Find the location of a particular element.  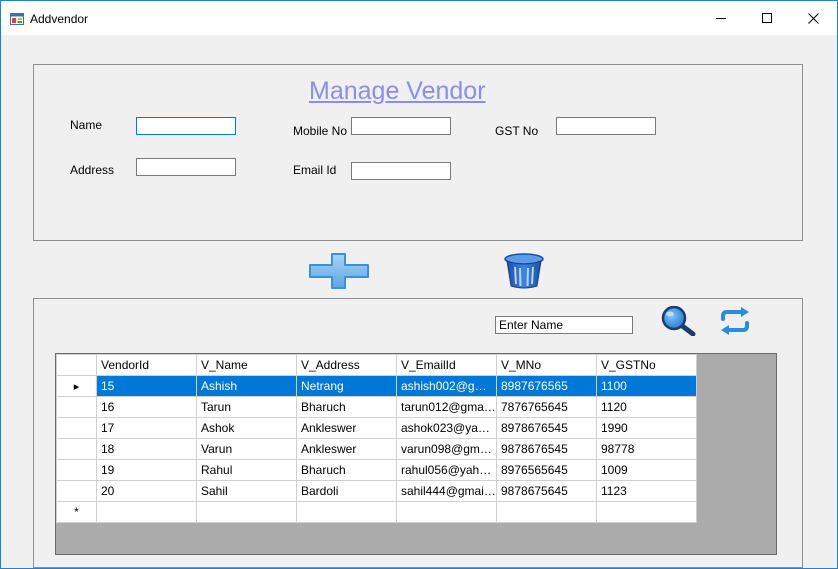

delete-vendor-button is located at coordinates (524, 271).